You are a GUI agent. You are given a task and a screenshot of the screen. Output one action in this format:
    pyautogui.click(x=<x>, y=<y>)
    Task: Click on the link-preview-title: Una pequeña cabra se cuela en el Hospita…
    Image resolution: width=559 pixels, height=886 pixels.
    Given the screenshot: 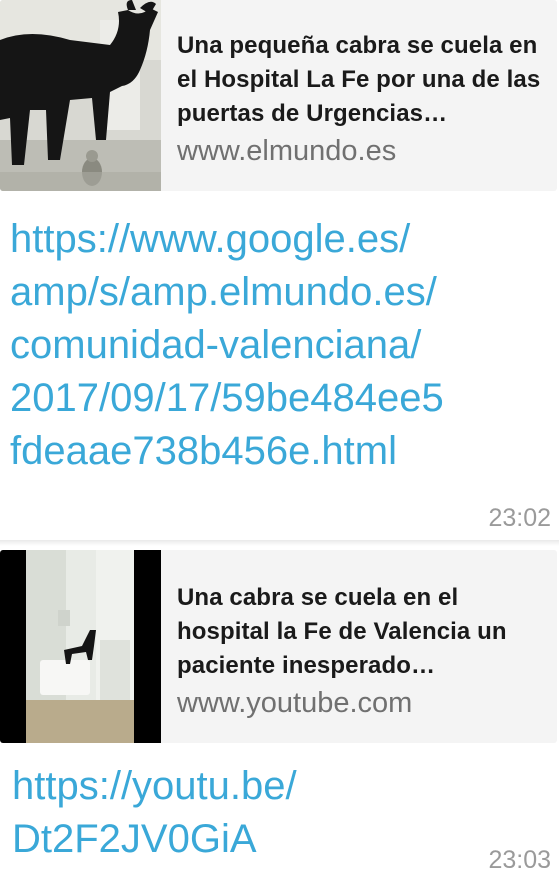 What is the action you would take?
    pyautogui.click(x=359, y=79)
    